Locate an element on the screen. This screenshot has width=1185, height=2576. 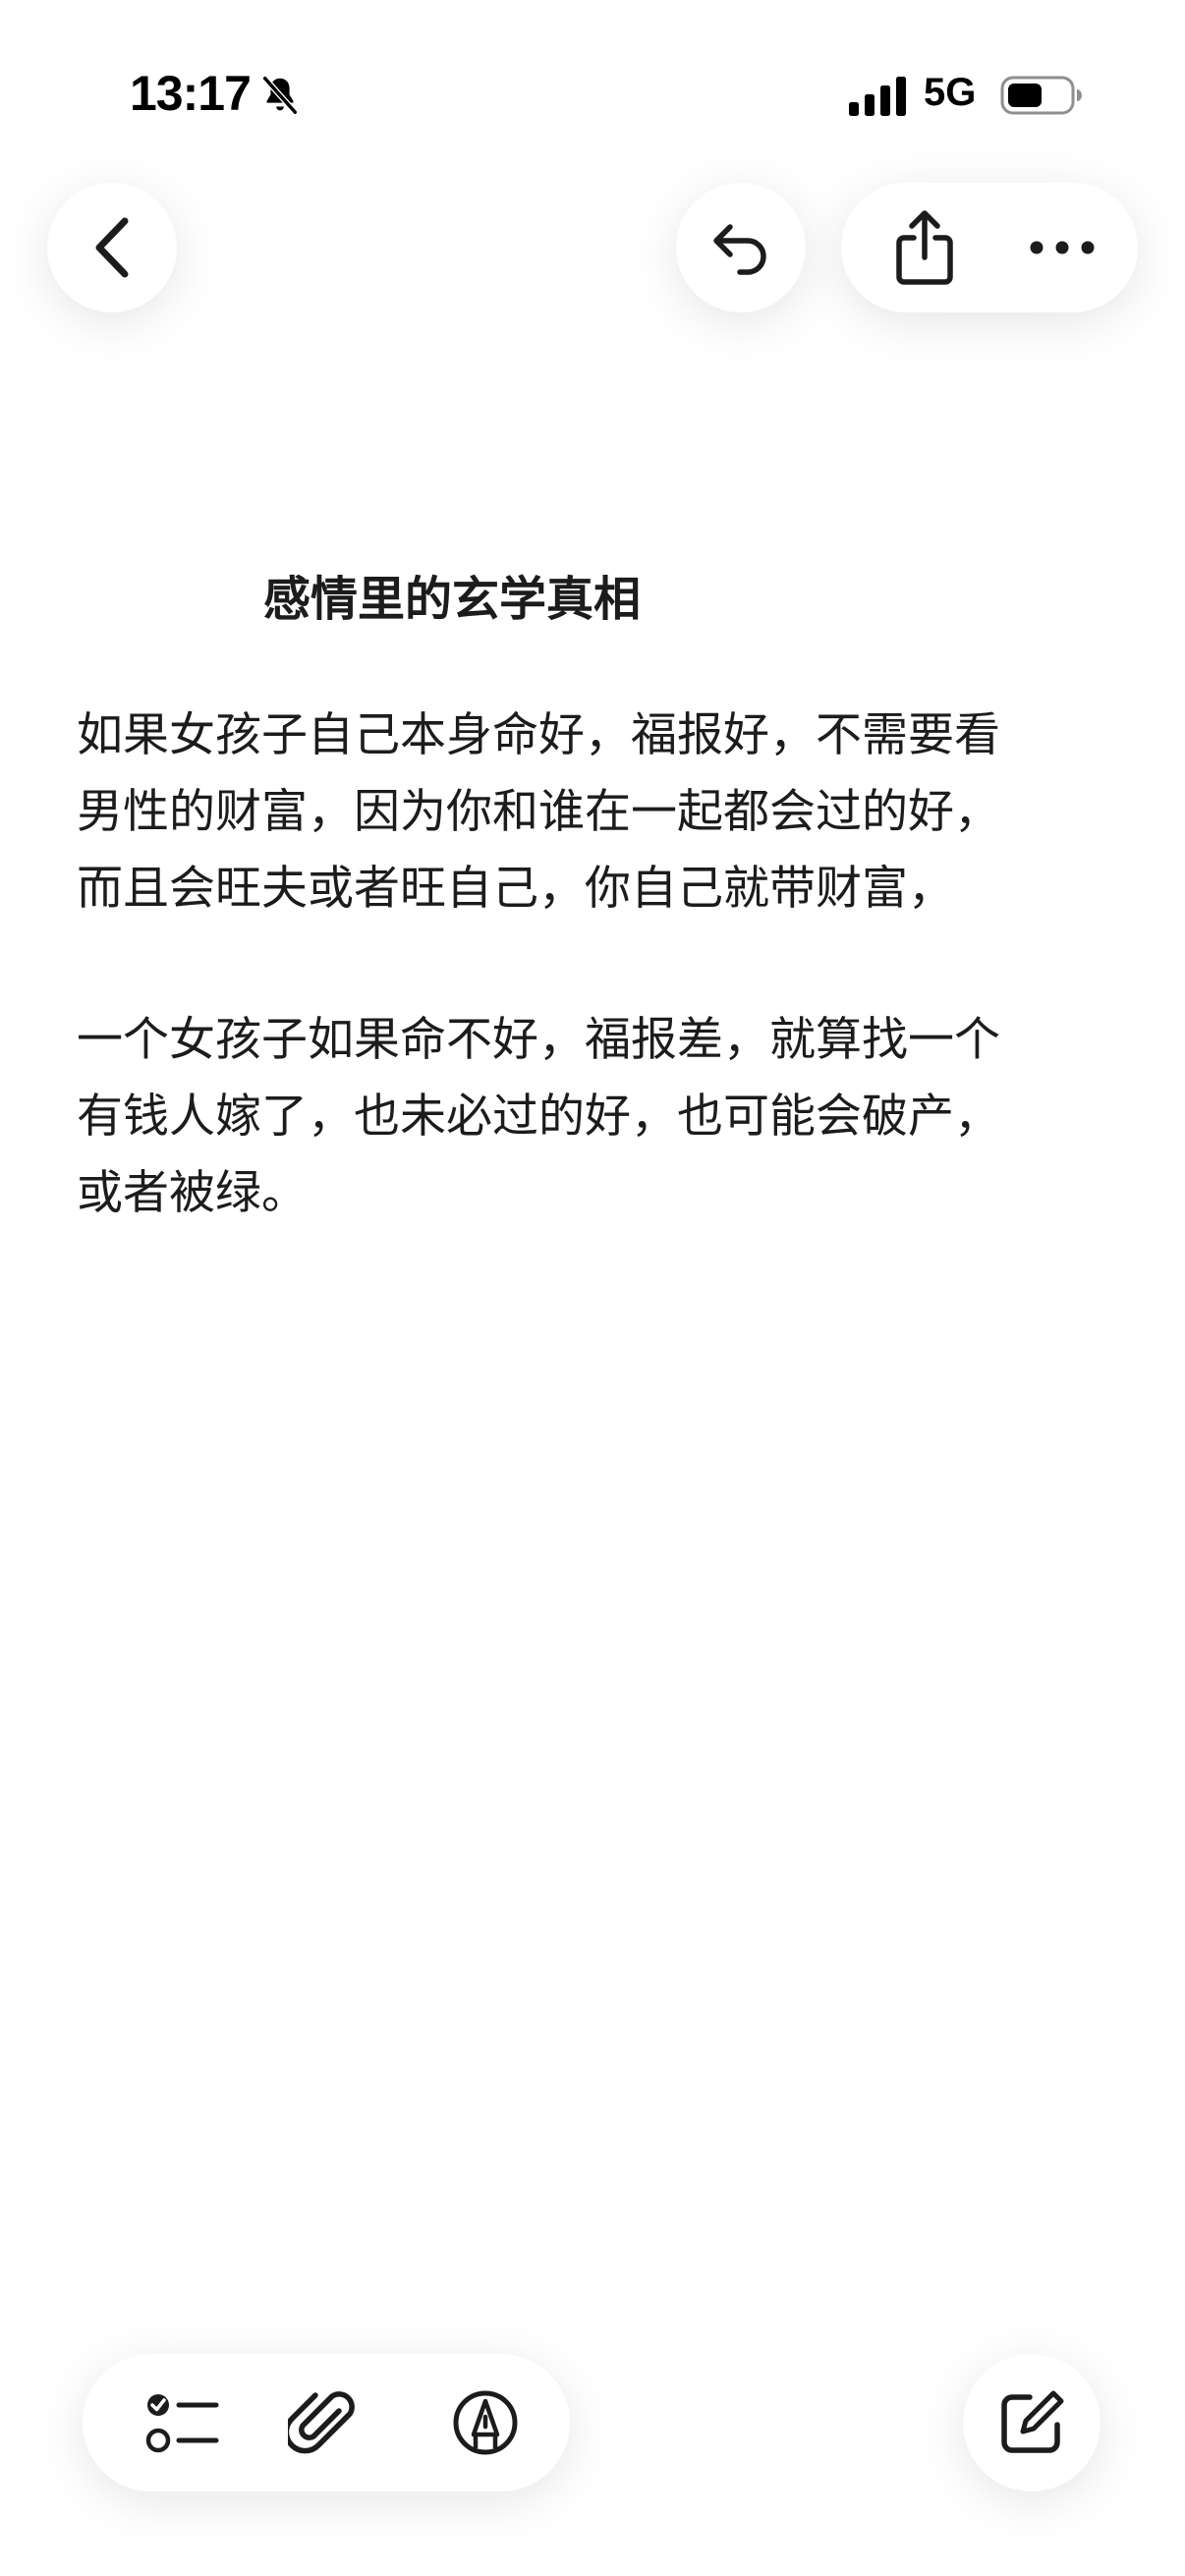
undo-button is located at coordinates (741, 247).